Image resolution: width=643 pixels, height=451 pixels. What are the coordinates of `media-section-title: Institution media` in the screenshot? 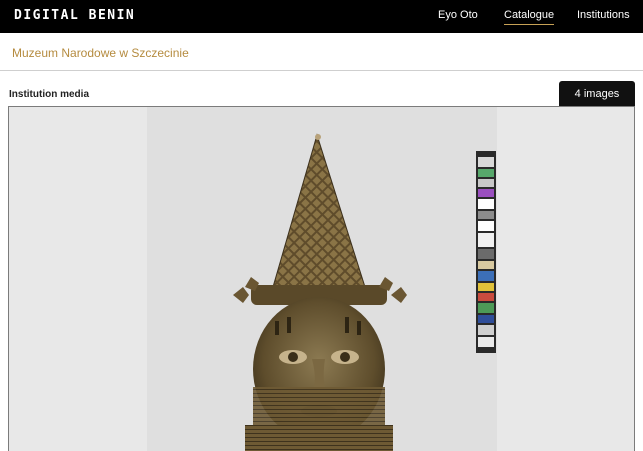 It's located at (49, 94).